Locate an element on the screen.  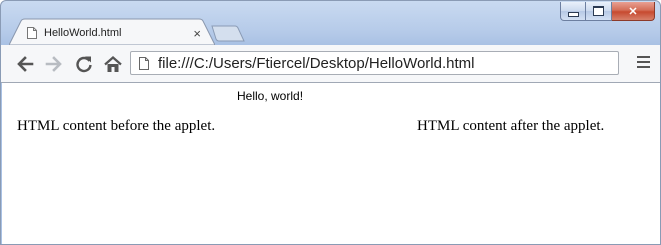
back-button is located at coordinates (25, 64).